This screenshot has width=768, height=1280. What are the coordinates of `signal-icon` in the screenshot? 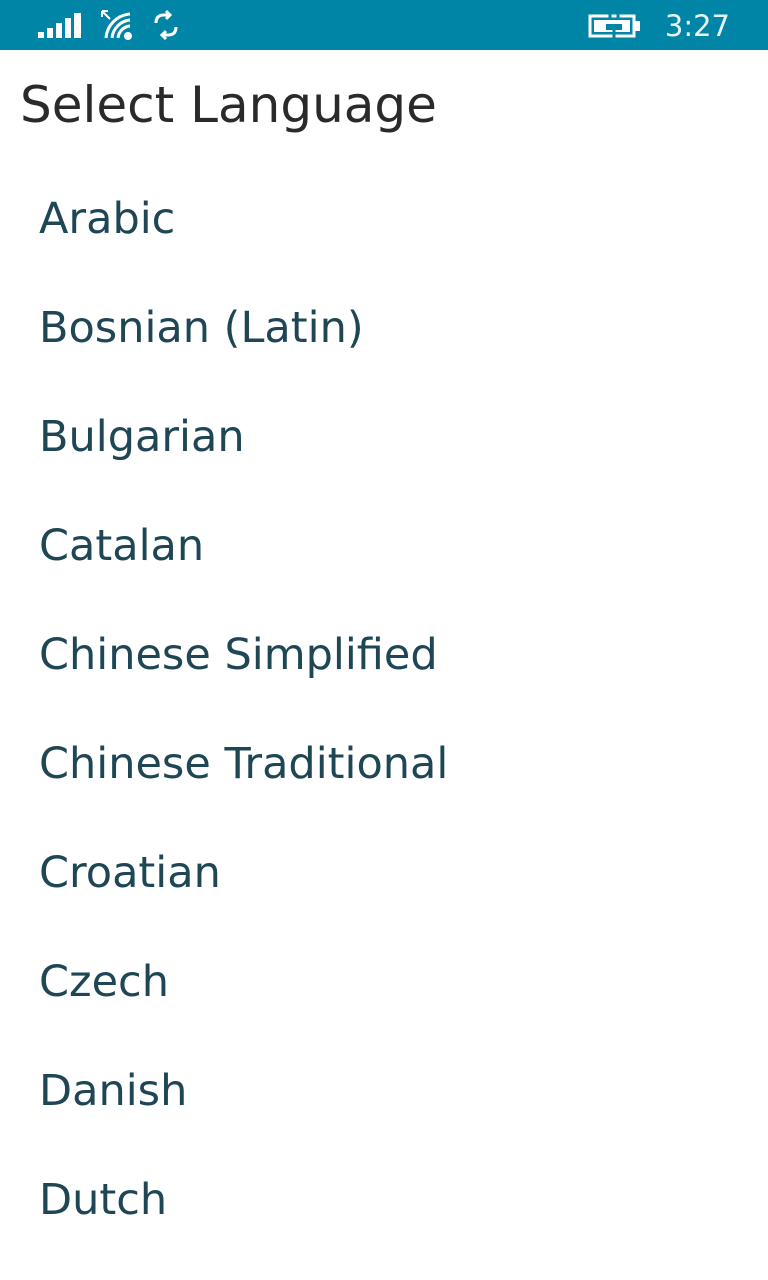 It's located at (61, 25).